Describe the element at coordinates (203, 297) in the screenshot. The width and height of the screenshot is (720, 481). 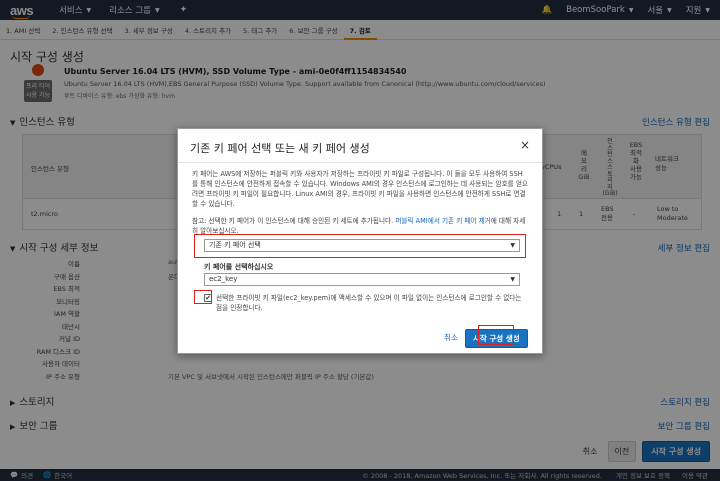
I see `highlight-acknowledge-checkbox` at that location.